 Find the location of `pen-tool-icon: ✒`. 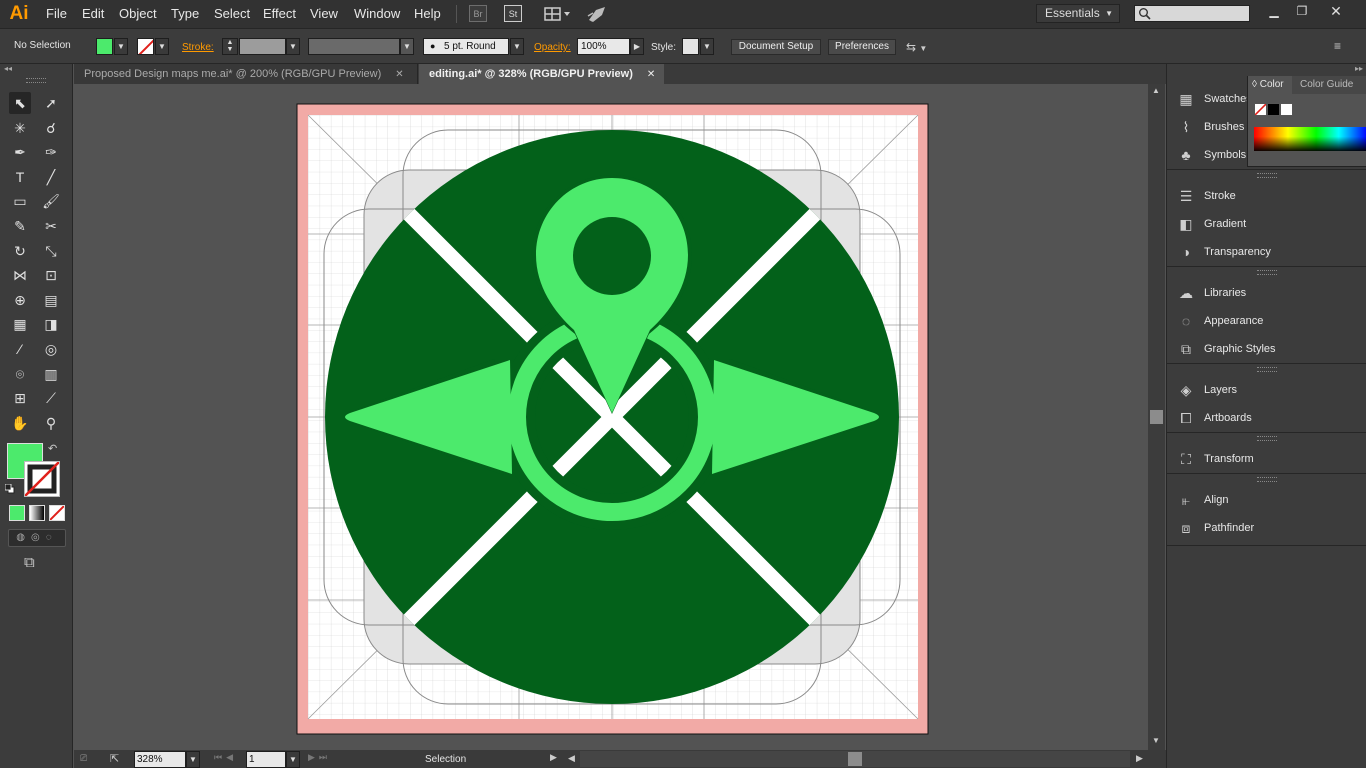

pen-tool-icon: ✒ is located at coordinates (20, 152).